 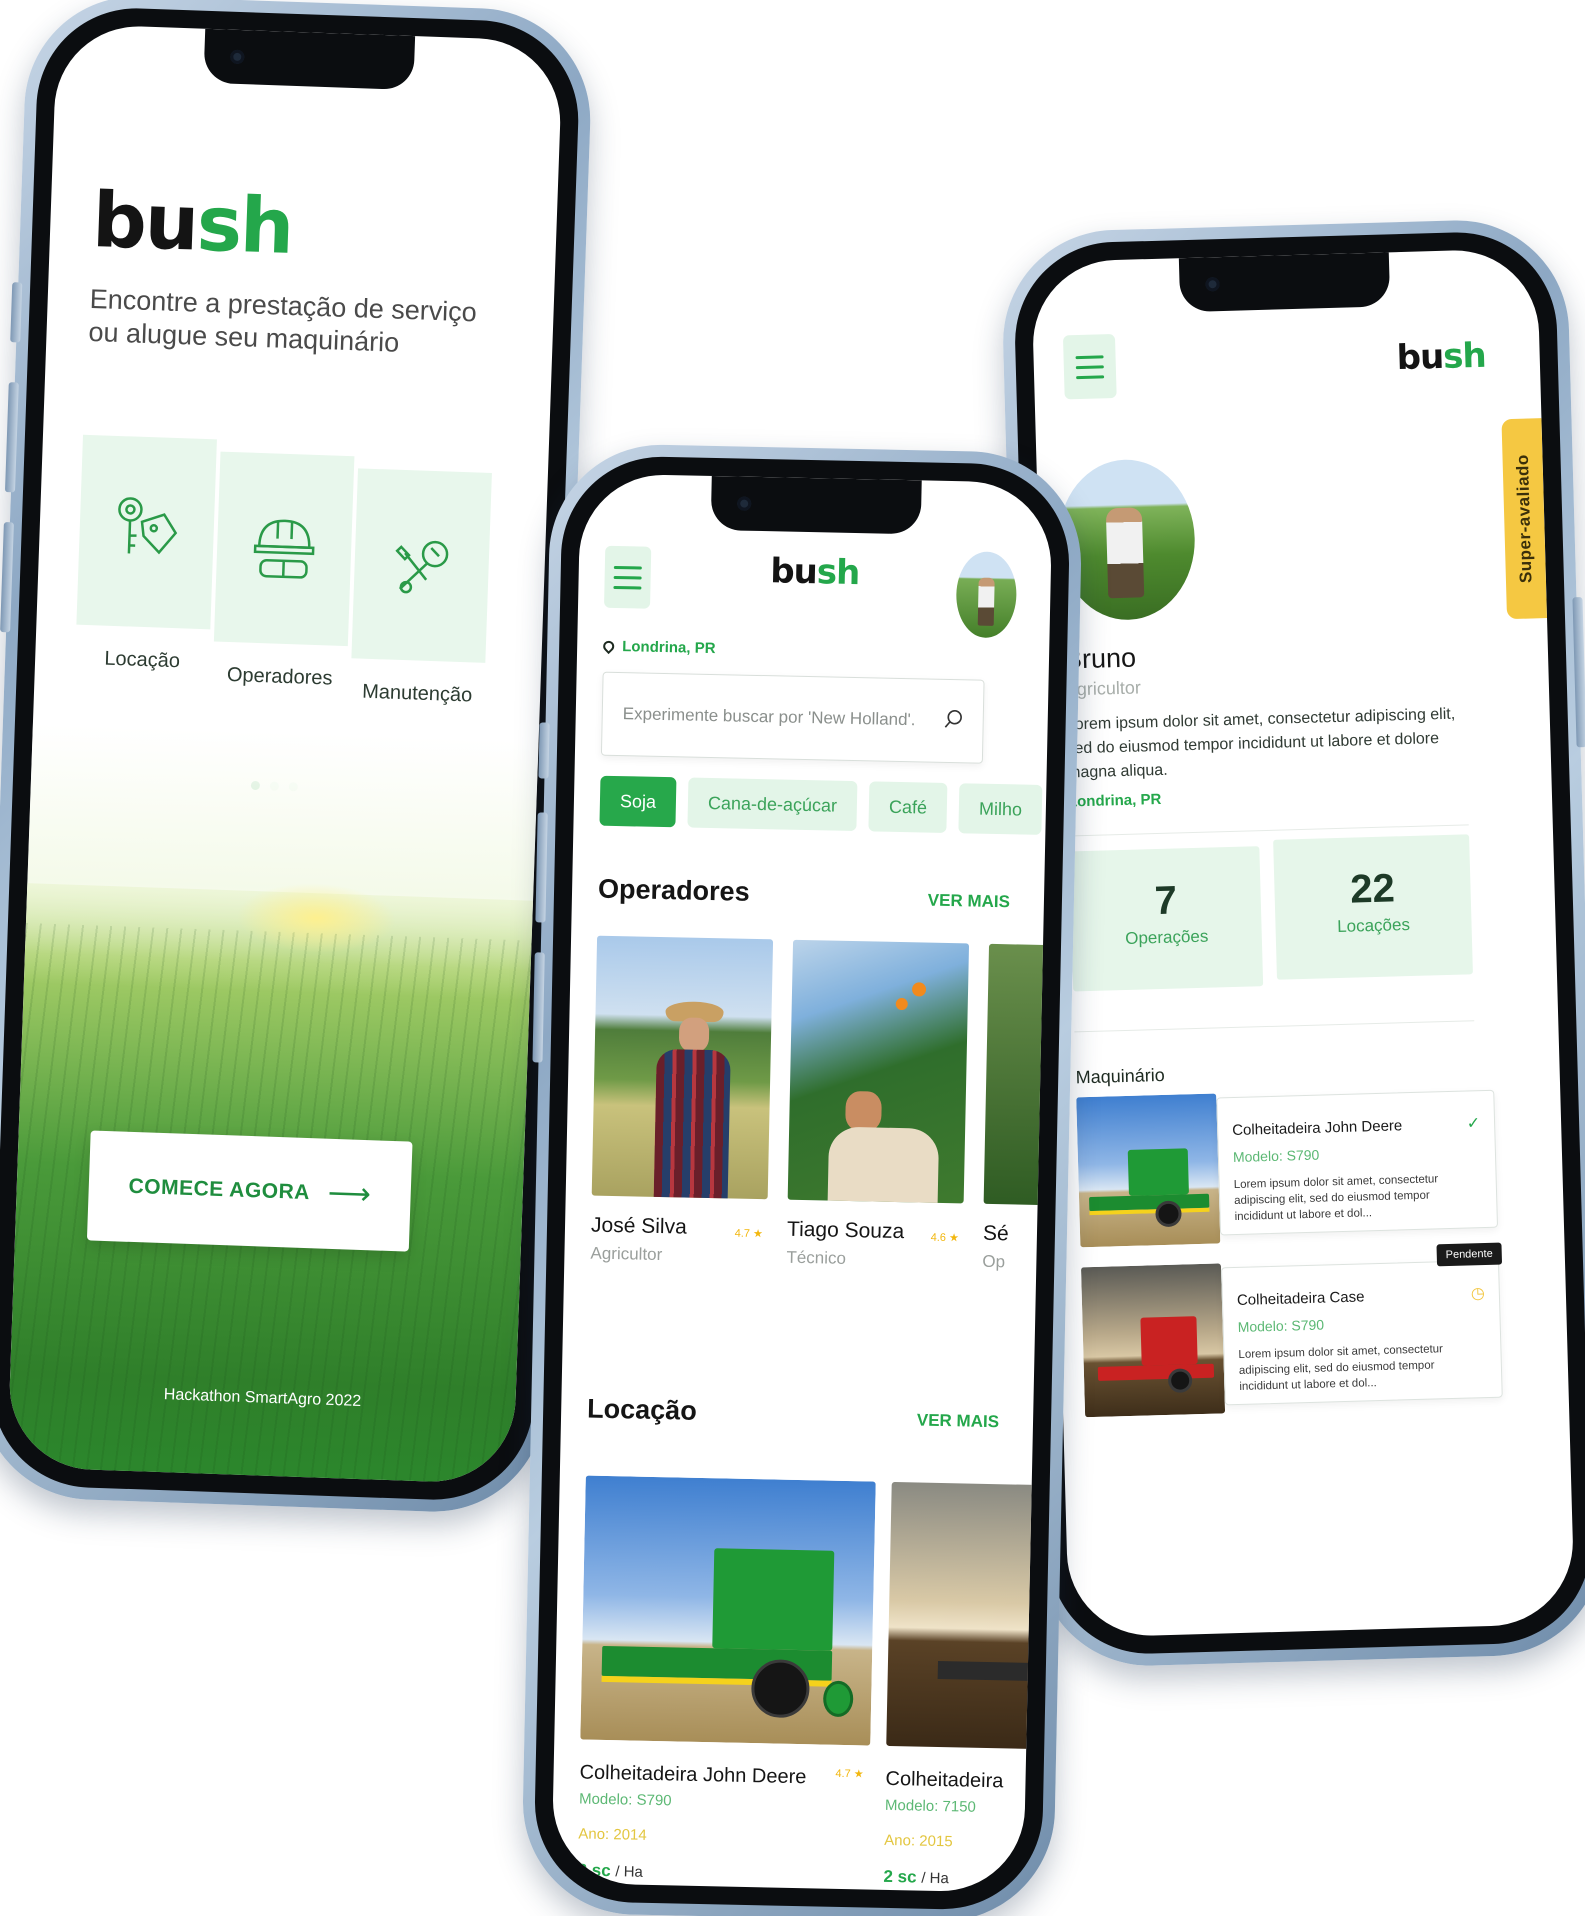 I want to click on arrow-right-icon: ⟶, so click(x=349, y=1194).